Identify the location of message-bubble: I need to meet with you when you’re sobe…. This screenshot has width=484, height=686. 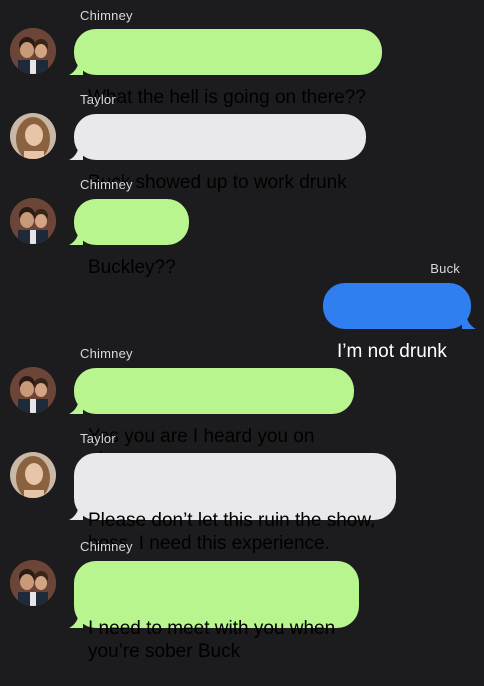
(214, 611).